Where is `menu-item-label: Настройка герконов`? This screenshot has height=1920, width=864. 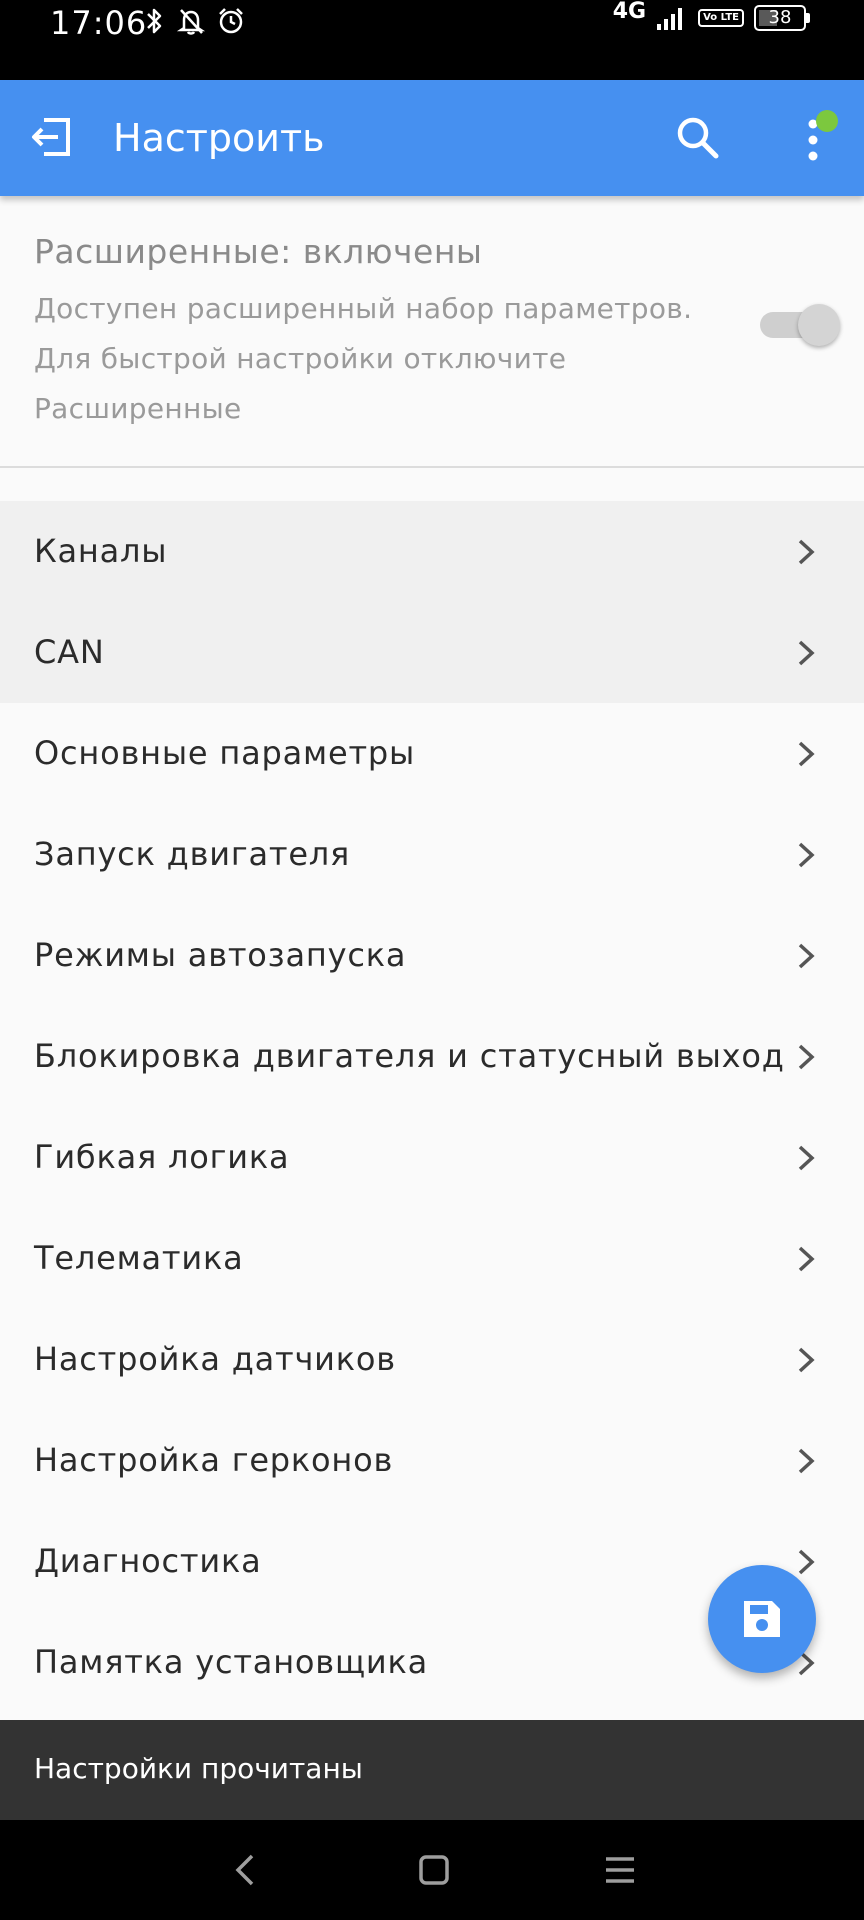
menu-item-label: Настройка герконов is located at coordinates (214, 1460).